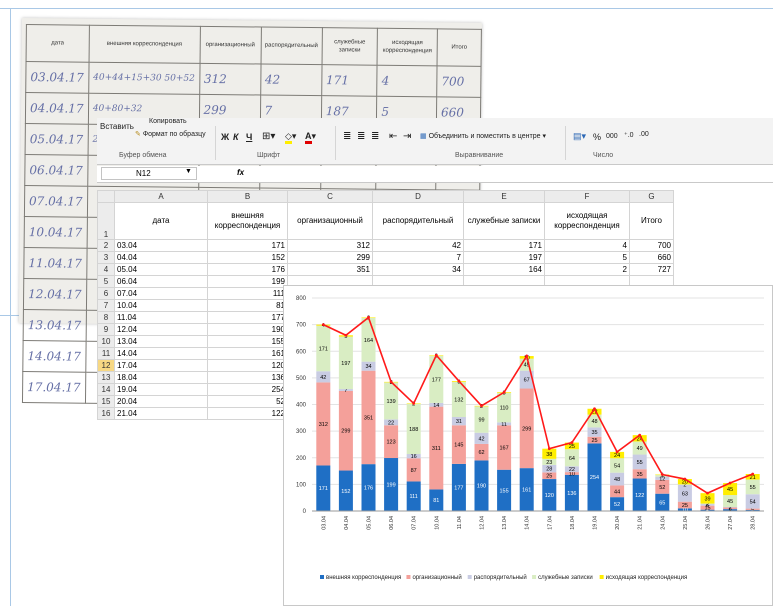  What do you see at coordinates (106, 377) in the screenshot?
I see `row-number: 13` at bounding box center [106, 377].